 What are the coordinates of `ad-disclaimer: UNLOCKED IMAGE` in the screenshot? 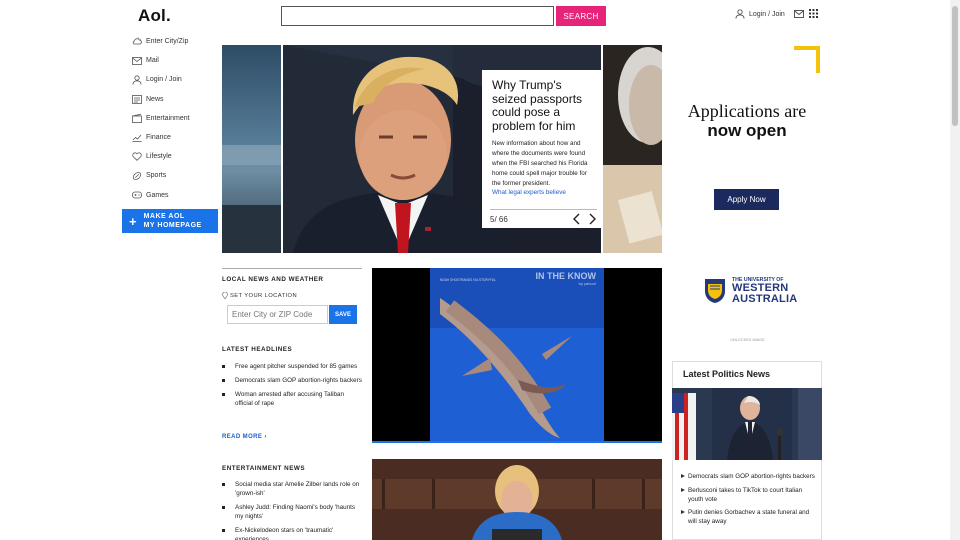 It's located at (747, 340).